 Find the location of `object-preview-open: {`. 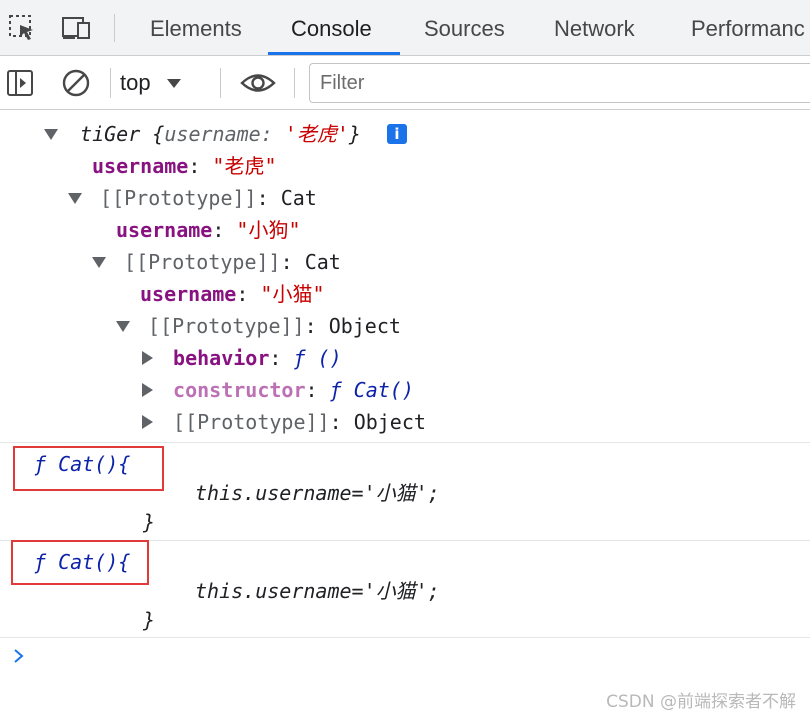

object-preview-open: { is located at coordinates (152, 134).